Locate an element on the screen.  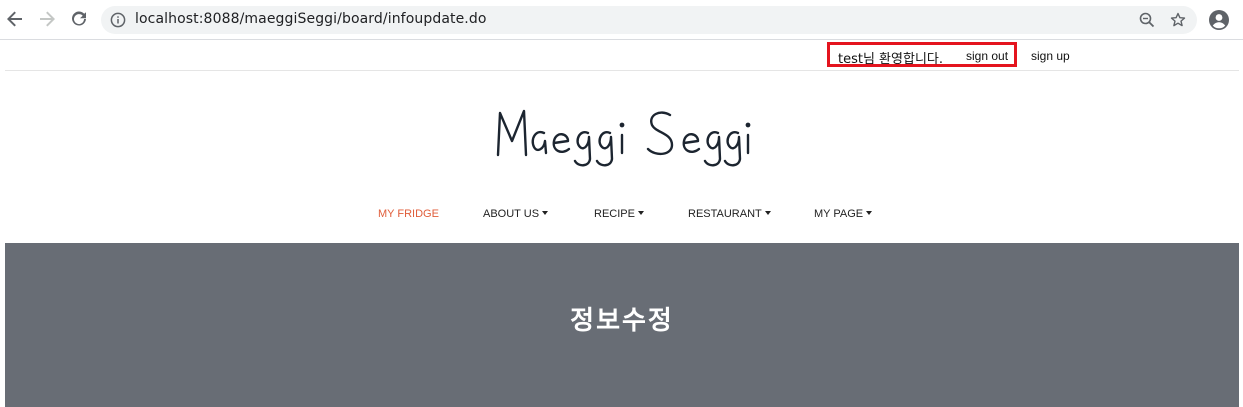
nav-about-us: ABOUT US is located at coordinates (516, 214).